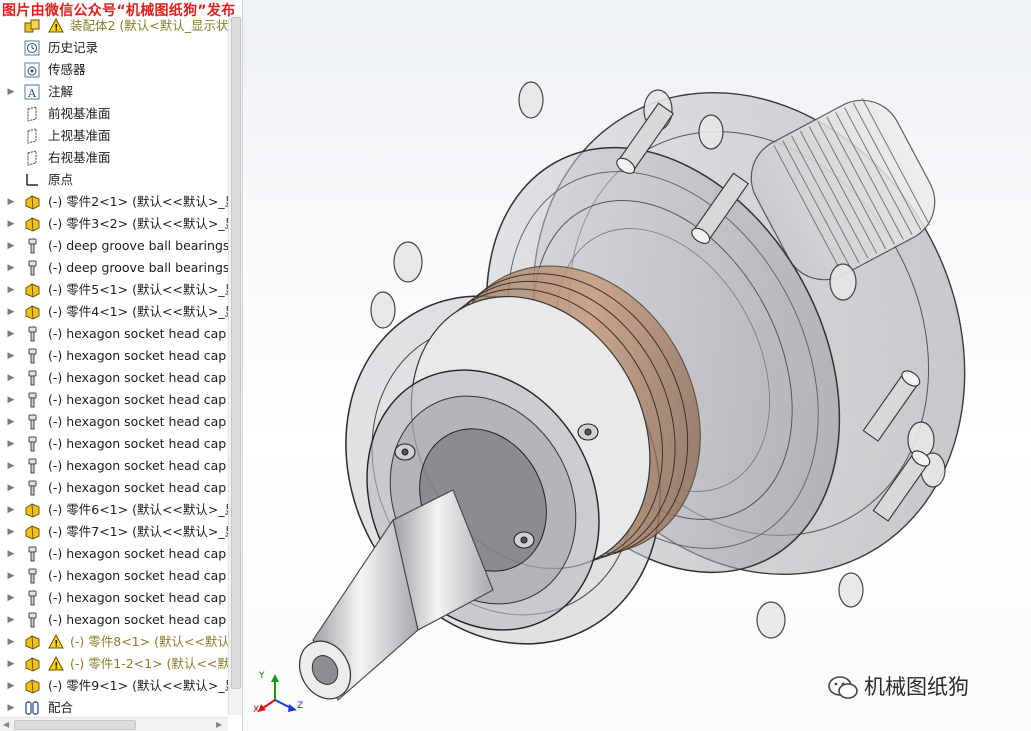  Describe the element at coordinates (116, 70) in the screenshot. I see `tree-item: 传感器` at that location.